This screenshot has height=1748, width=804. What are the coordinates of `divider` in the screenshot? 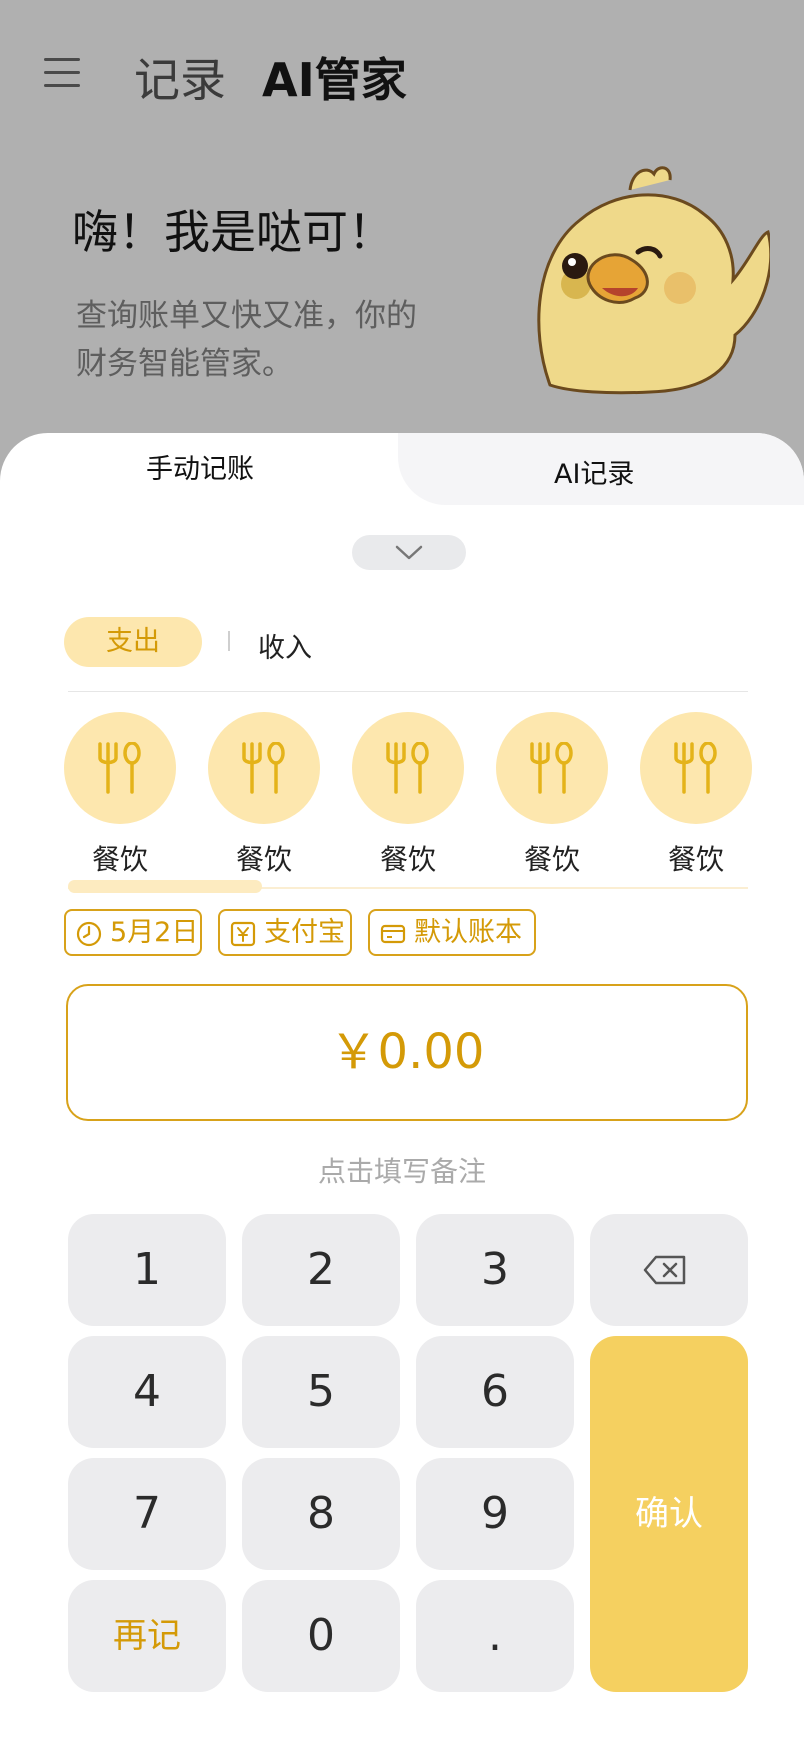 It's located at (408, 691).